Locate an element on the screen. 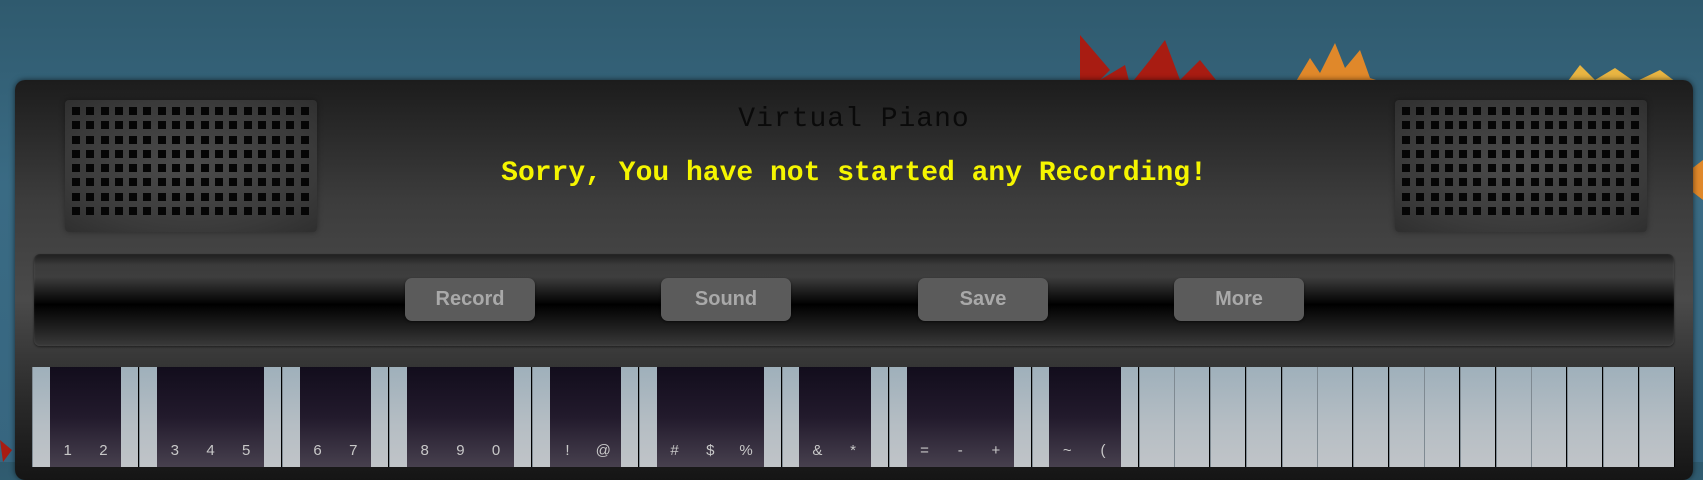 This screenshot has height=480, width=1703. black-key: 8 is located at coordinates (424, 417).